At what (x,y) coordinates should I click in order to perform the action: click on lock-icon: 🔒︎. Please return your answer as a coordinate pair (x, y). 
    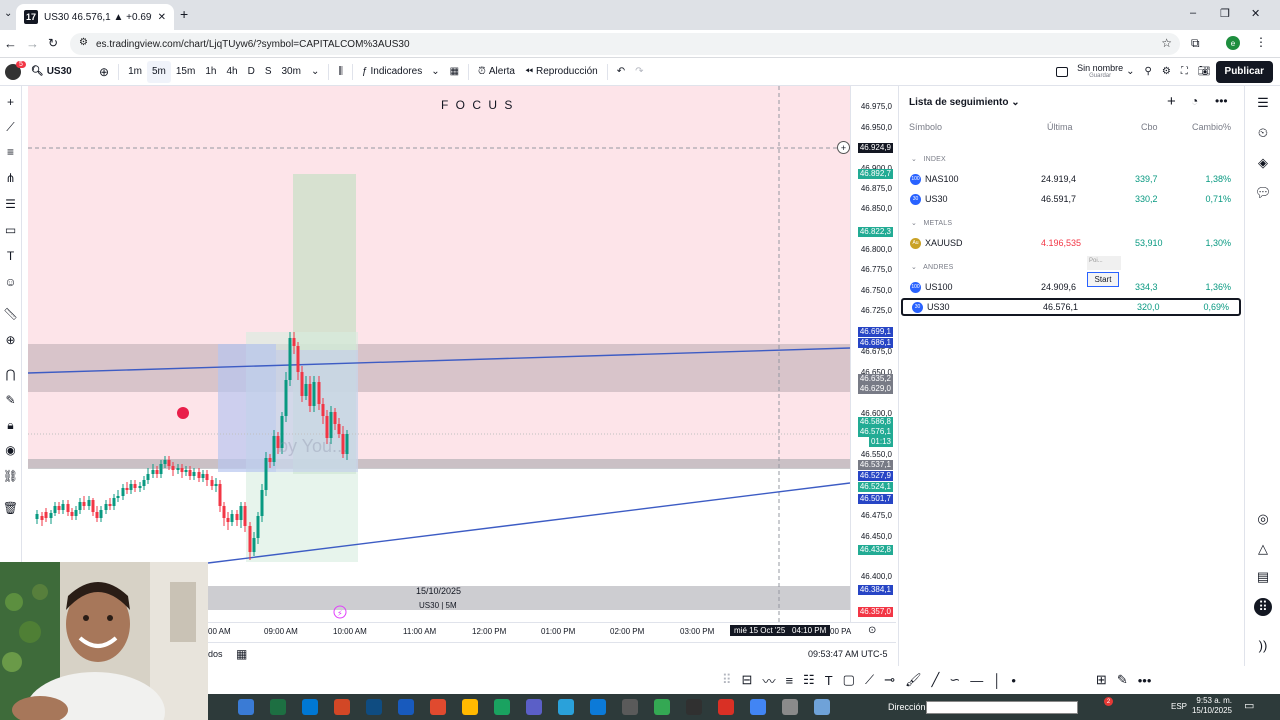
    Looking at the image, I should click on (10, 425).